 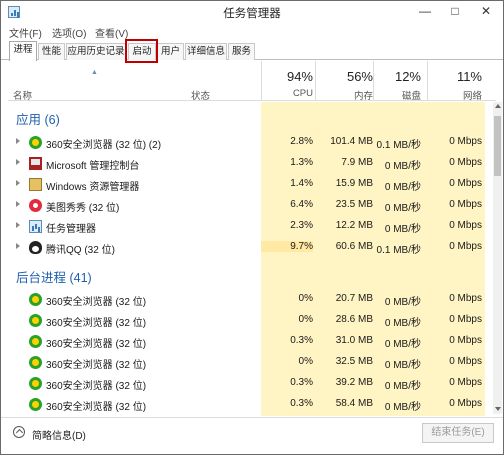 I want to click on scroll-down-icon, so click(x=498, y=409).